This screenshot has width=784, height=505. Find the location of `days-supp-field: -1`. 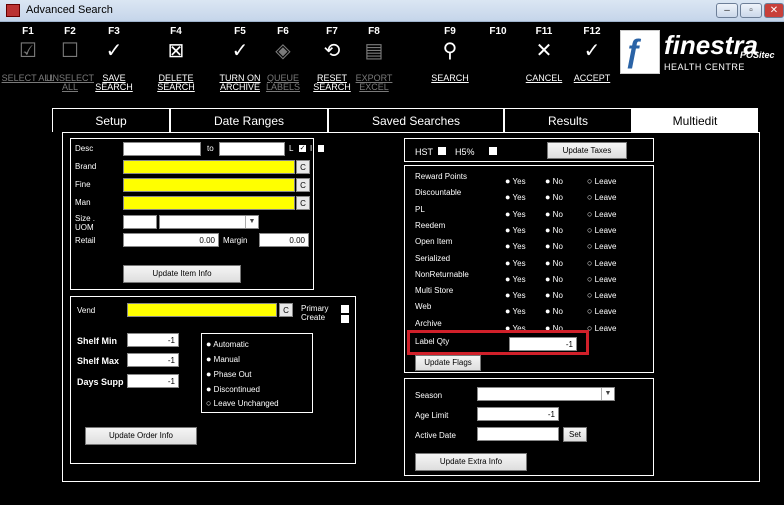

days-supp-field: -1 is located at coordinates (153, 381).